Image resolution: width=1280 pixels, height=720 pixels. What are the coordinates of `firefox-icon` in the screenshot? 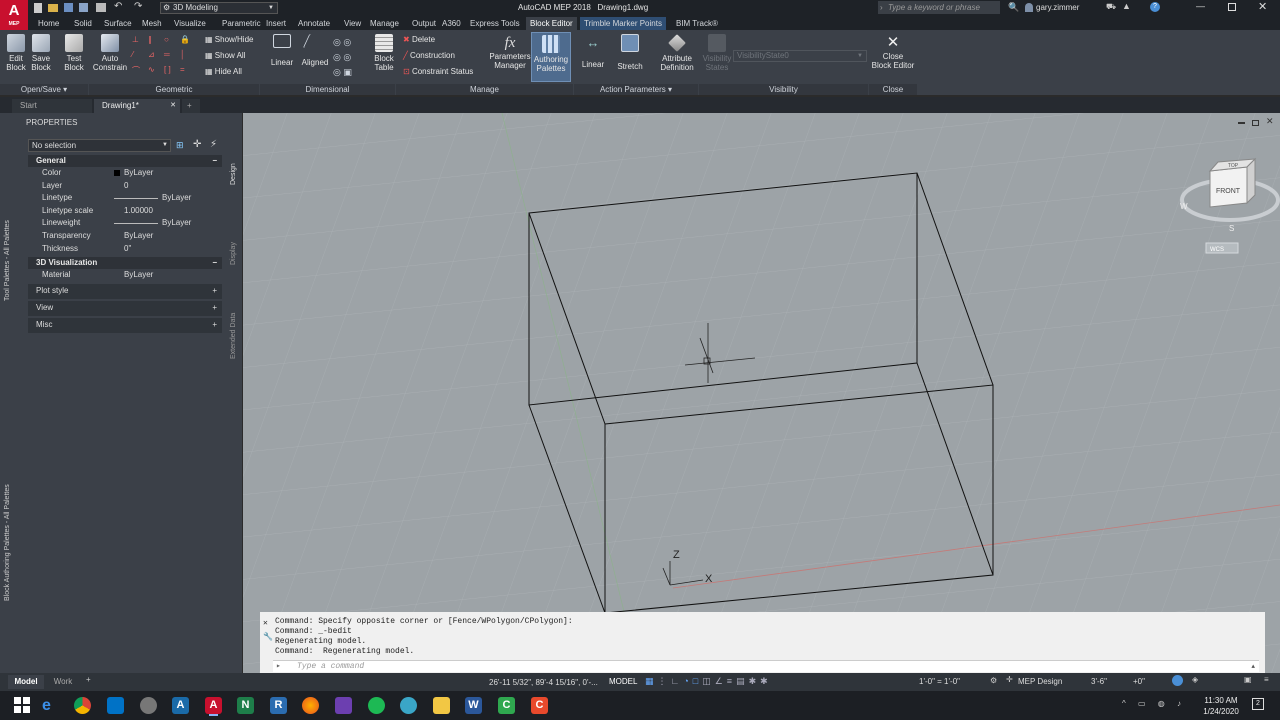 It's located at (310, 705).